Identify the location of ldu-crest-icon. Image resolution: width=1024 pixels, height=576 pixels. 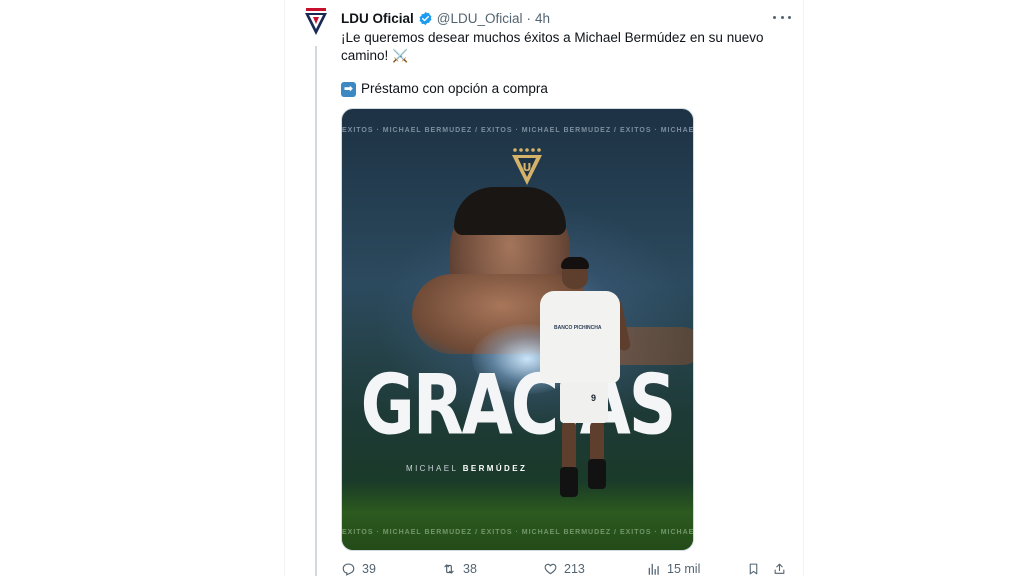
(316, 21).